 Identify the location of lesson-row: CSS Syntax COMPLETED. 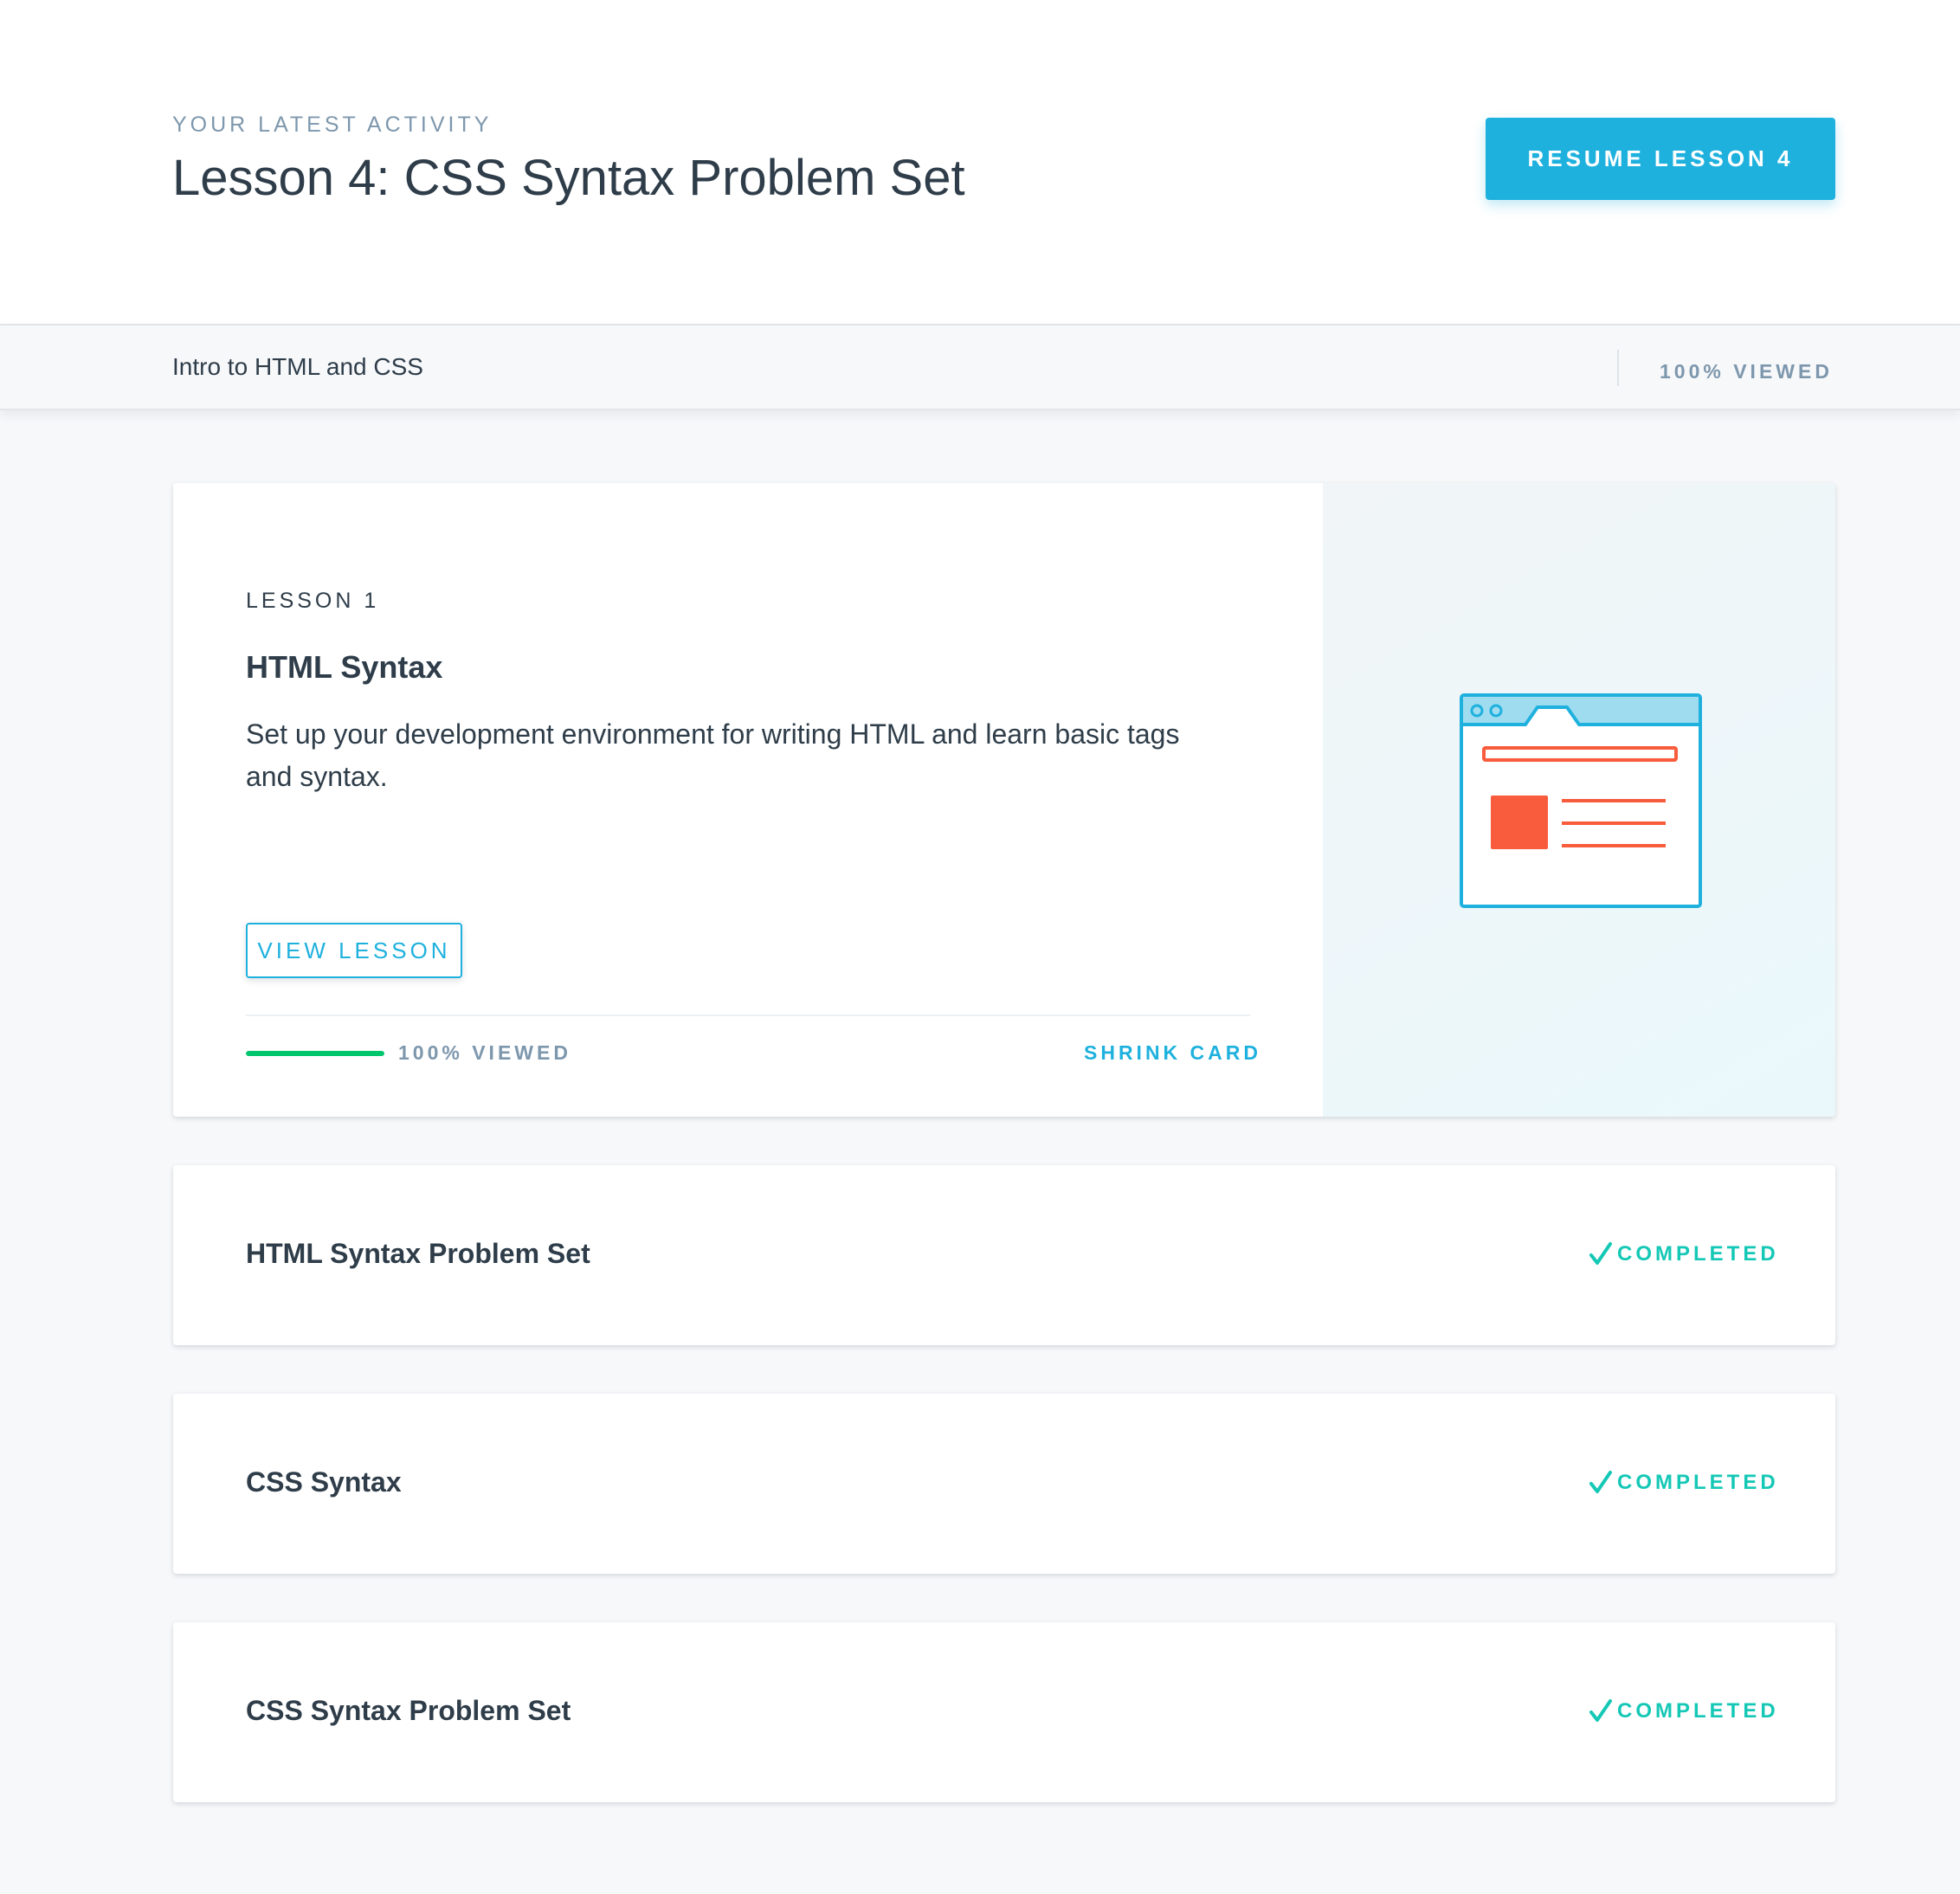
(1004, 1484).